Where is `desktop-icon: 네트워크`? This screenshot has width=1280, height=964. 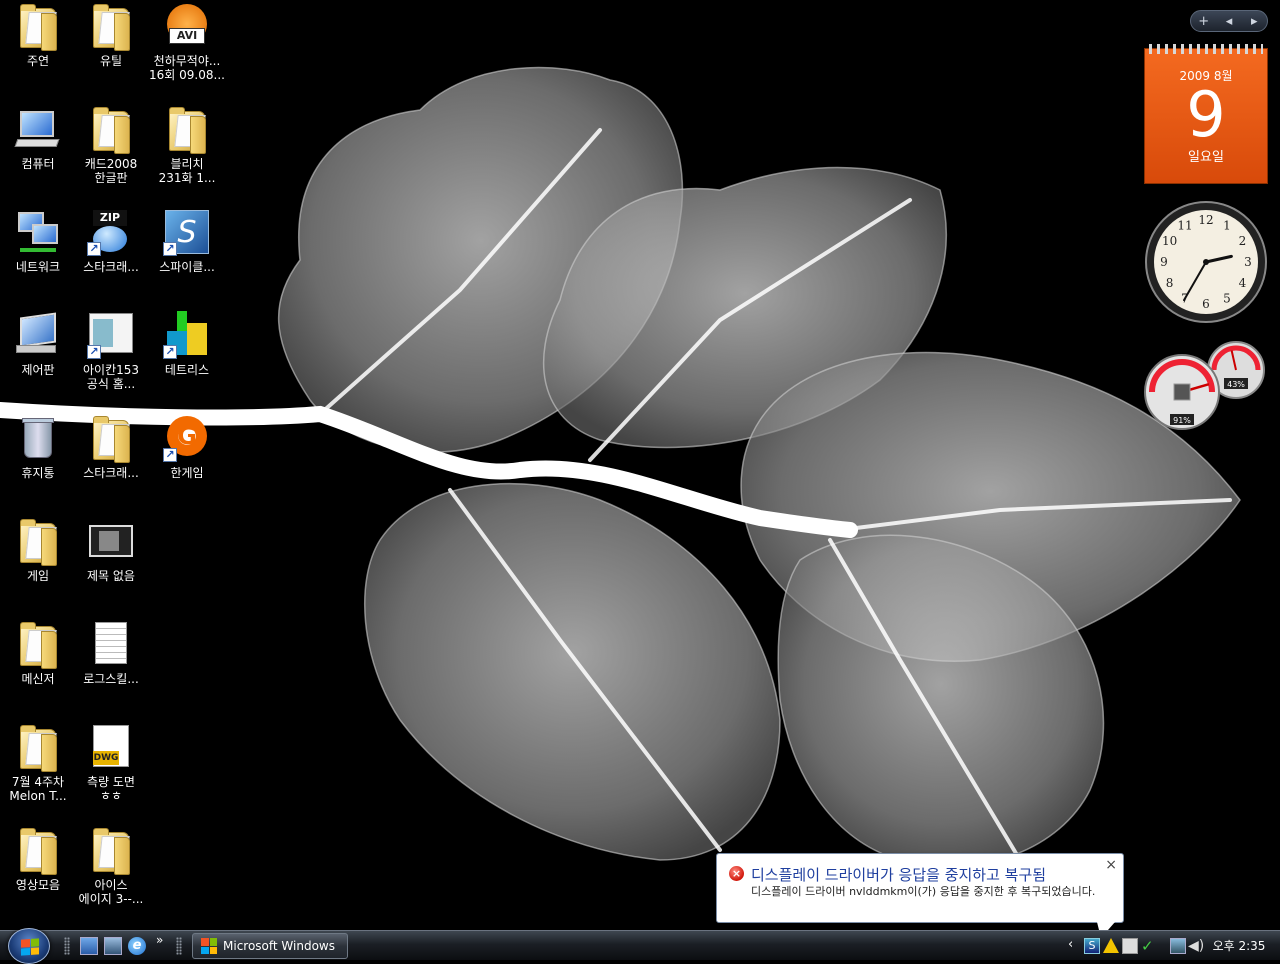
desktop-icon: 네트워크 is located at coordinates (38, 256).